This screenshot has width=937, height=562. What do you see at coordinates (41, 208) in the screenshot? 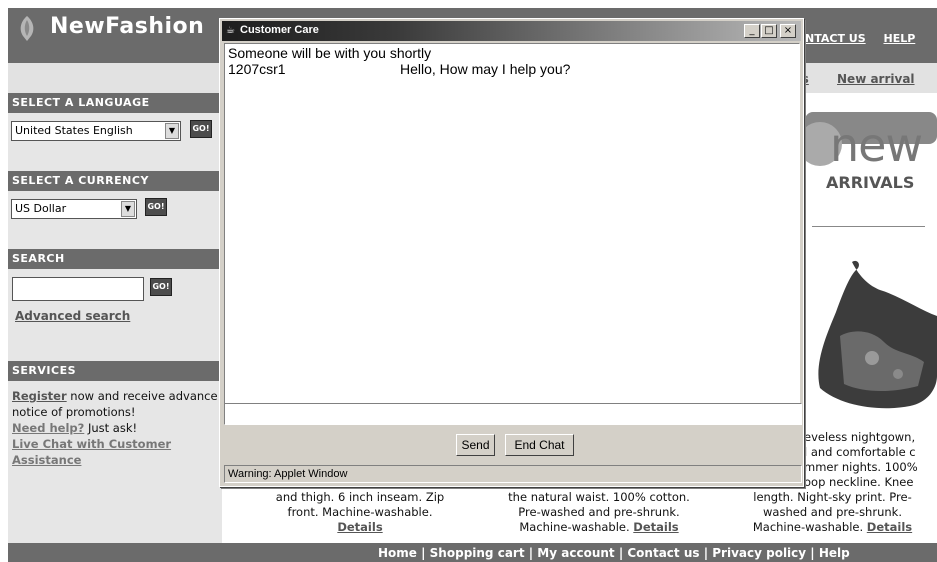
I see `currency-select-value: US Dollar` at bounding box center [41, 208].